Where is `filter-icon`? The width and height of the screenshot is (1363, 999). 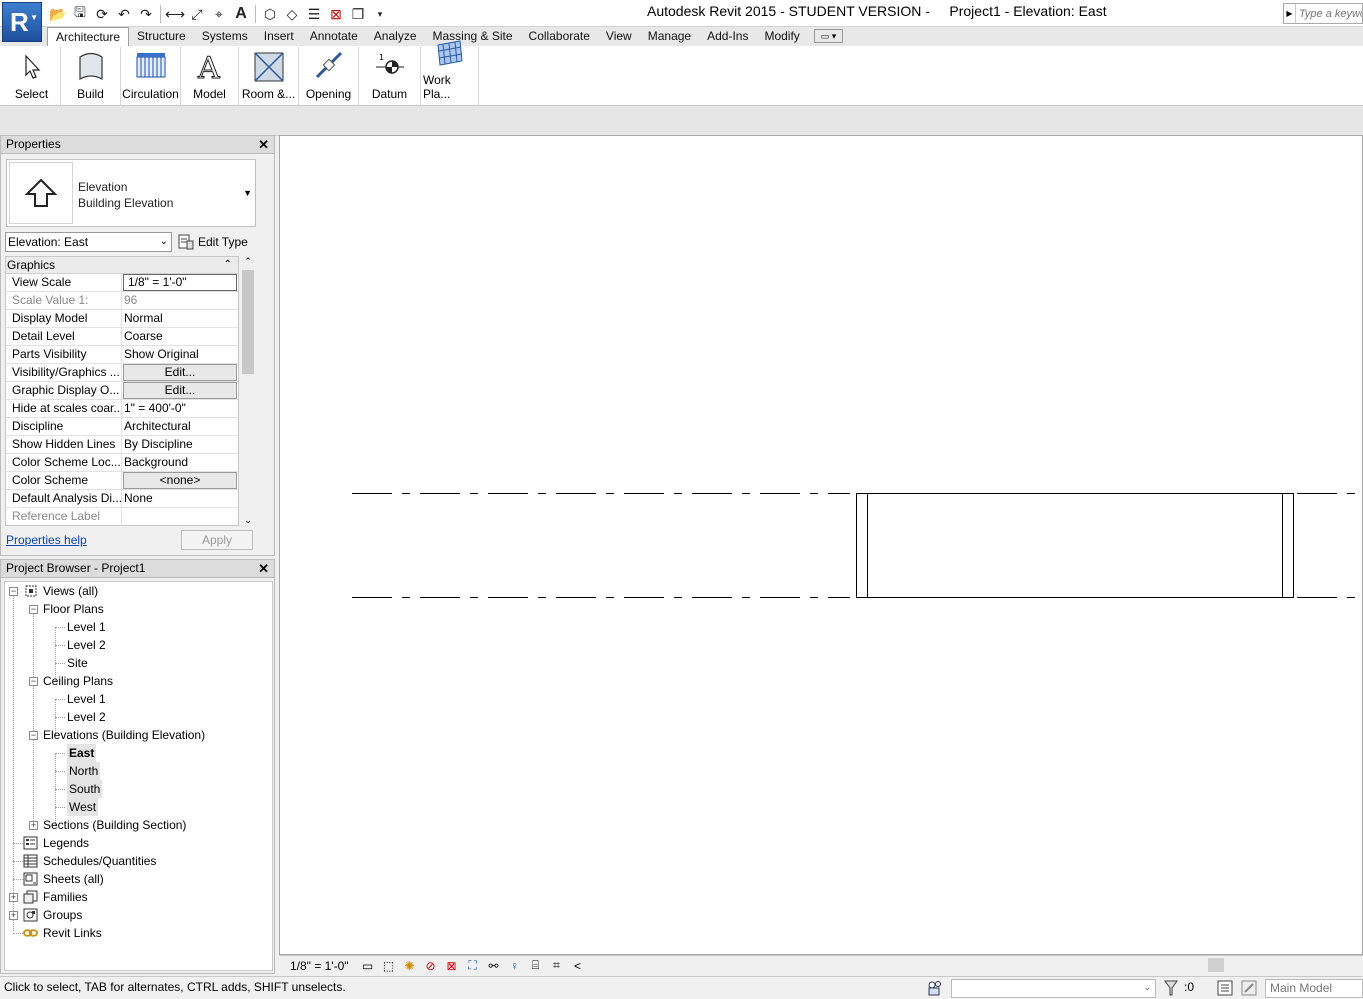
filter-icon is located at coordinates (1171, 988).